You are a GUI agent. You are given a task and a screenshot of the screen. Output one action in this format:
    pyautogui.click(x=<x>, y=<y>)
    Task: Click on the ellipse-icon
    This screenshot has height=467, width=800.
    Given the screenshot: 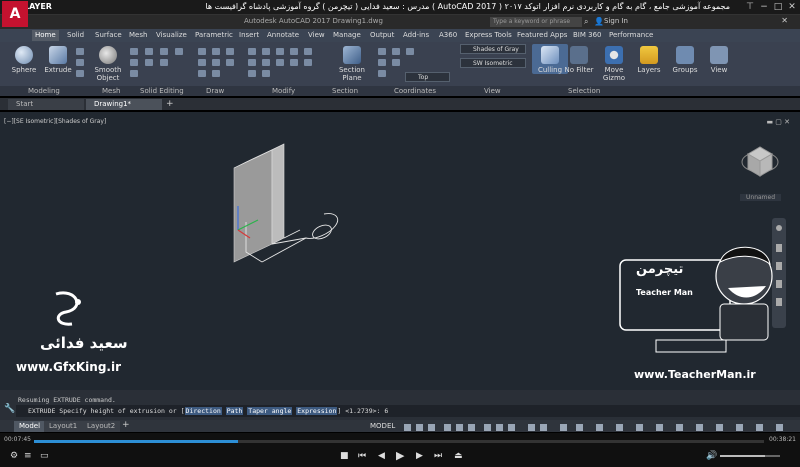 What is the action you would take?
    pyautogui.click(x=216, y=73)
    